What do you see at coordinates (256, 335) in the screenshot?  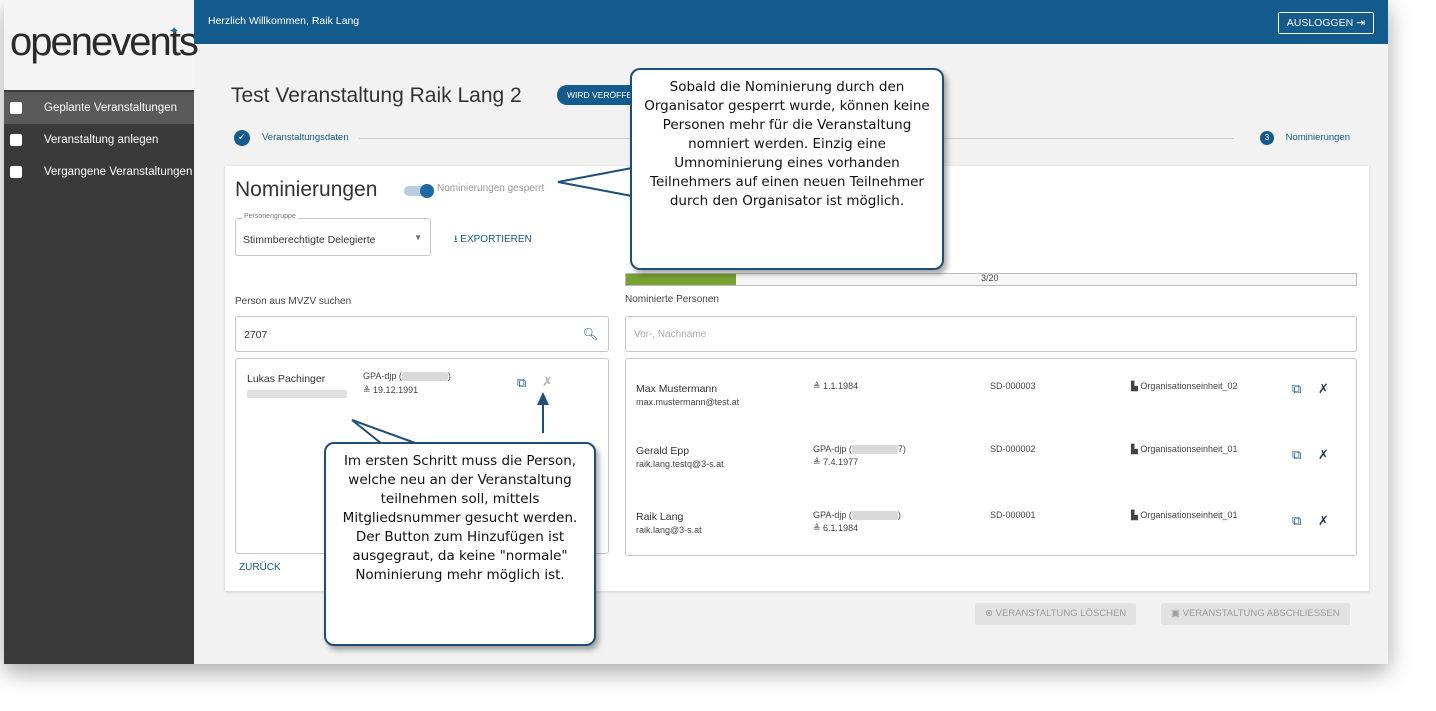 I see `member-search-value: 2707` at bounding box center [256, 335].